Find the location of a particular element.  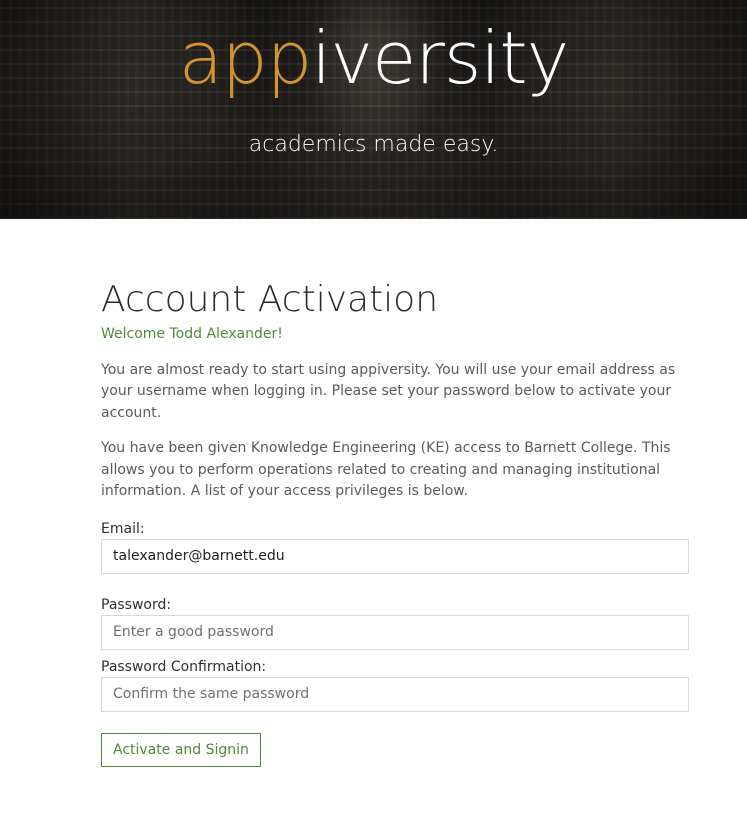

email-field is located at coordinates (395, 556).